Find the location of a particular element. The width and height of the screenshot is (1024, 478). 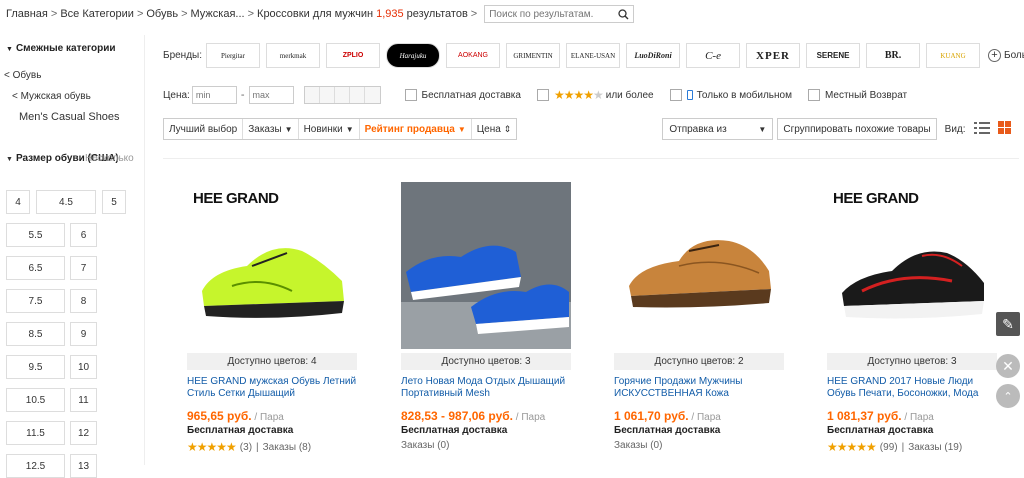

size-6: 6 is located at coordinates (83, 235).